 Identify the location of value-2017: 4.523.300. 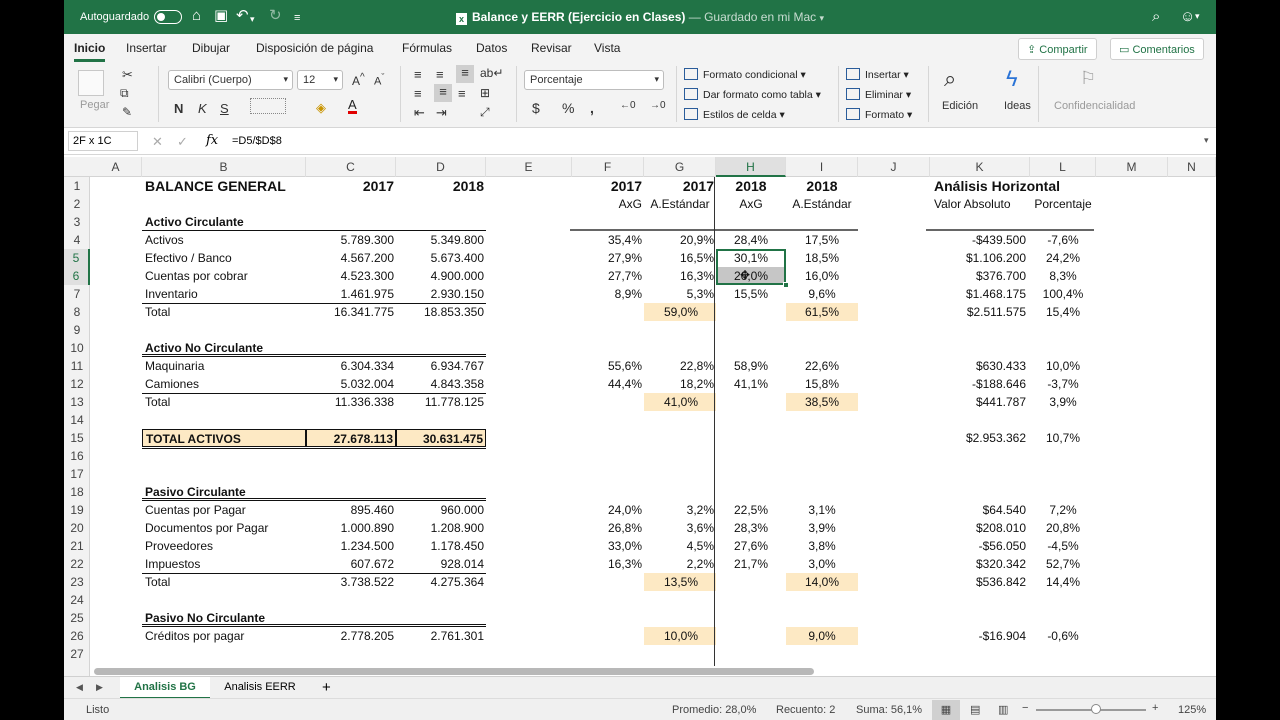
(351, 276).